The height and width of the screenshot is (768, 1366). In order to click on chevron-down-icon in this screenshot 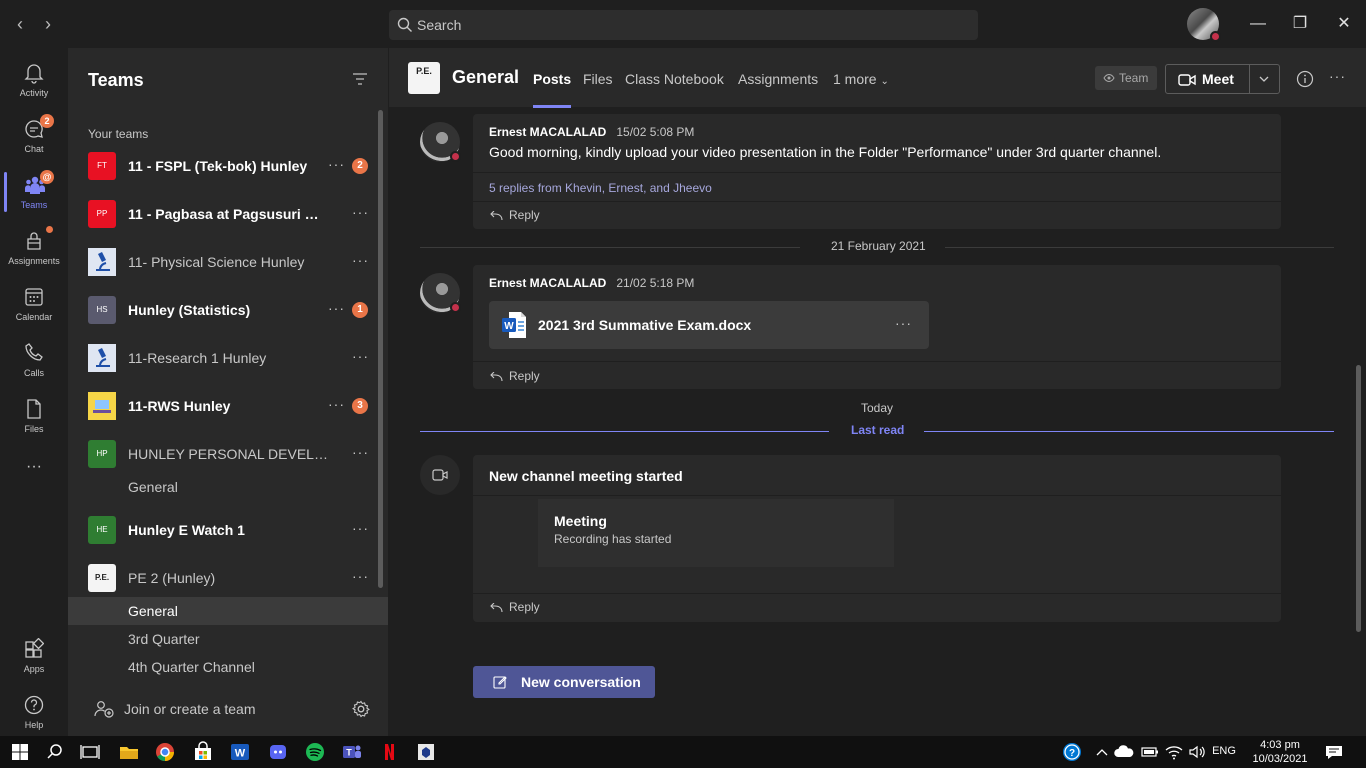, I will do `click(1264, 79)`.